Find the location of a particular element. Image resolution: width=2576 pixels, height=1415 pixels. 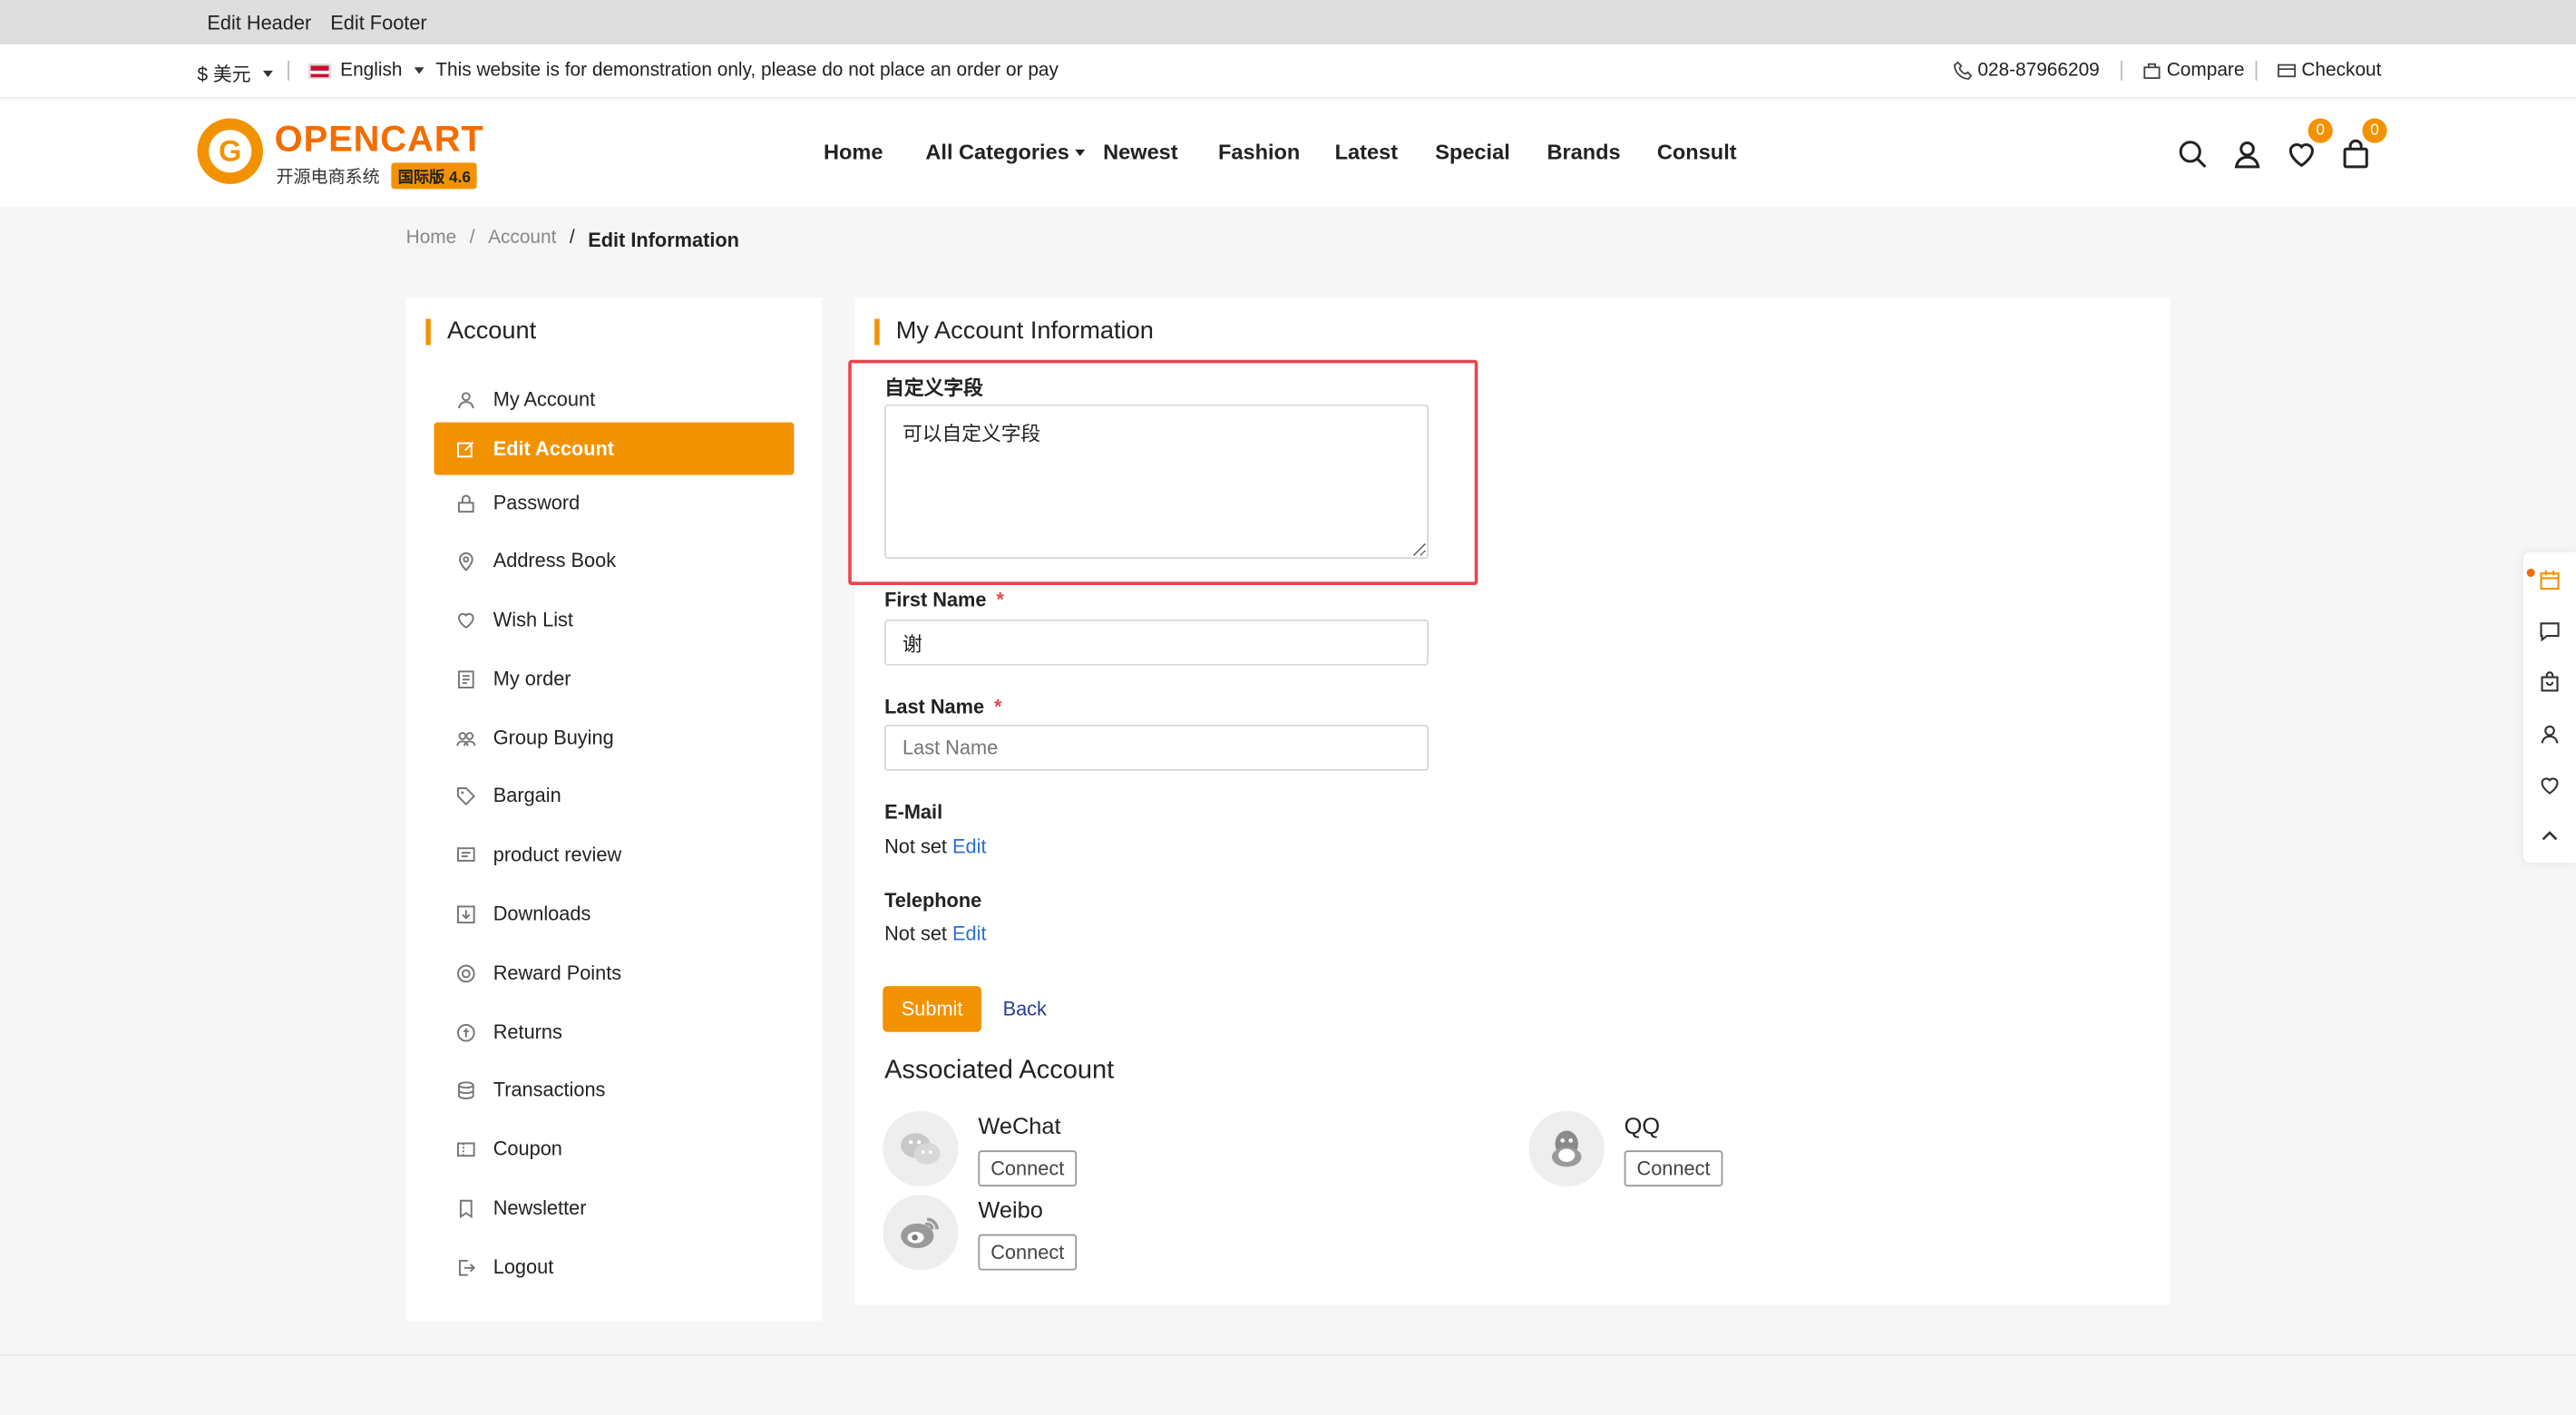

search-button is located at coordinates (2193, 155).